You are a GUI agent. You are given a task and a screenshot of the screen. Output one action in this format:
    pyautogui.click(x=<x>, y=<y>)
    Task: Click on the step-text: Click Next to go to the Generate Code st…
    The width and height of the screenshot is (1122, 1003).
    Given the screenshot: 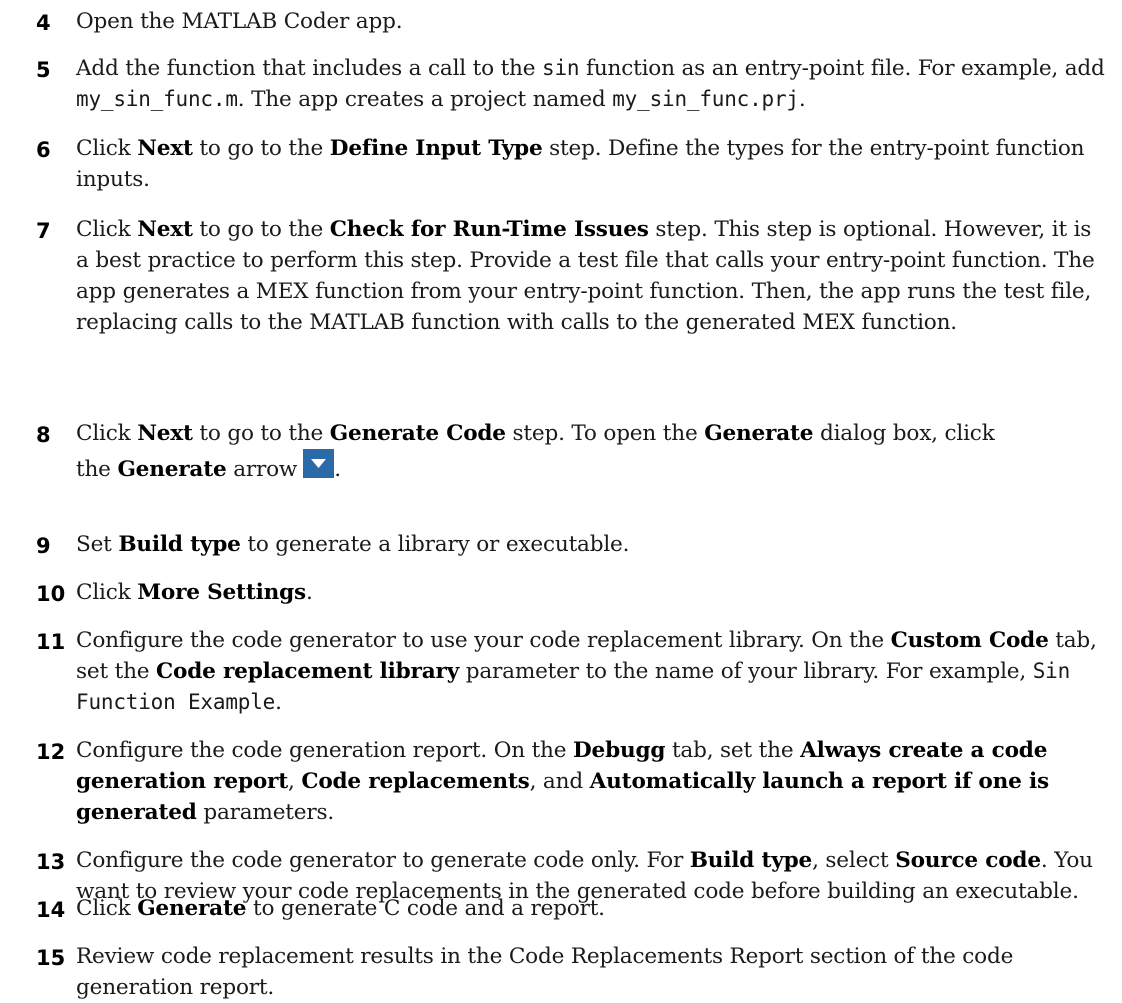 What is the action you would take?
    pyautogui.click(x=591, y=451)
    